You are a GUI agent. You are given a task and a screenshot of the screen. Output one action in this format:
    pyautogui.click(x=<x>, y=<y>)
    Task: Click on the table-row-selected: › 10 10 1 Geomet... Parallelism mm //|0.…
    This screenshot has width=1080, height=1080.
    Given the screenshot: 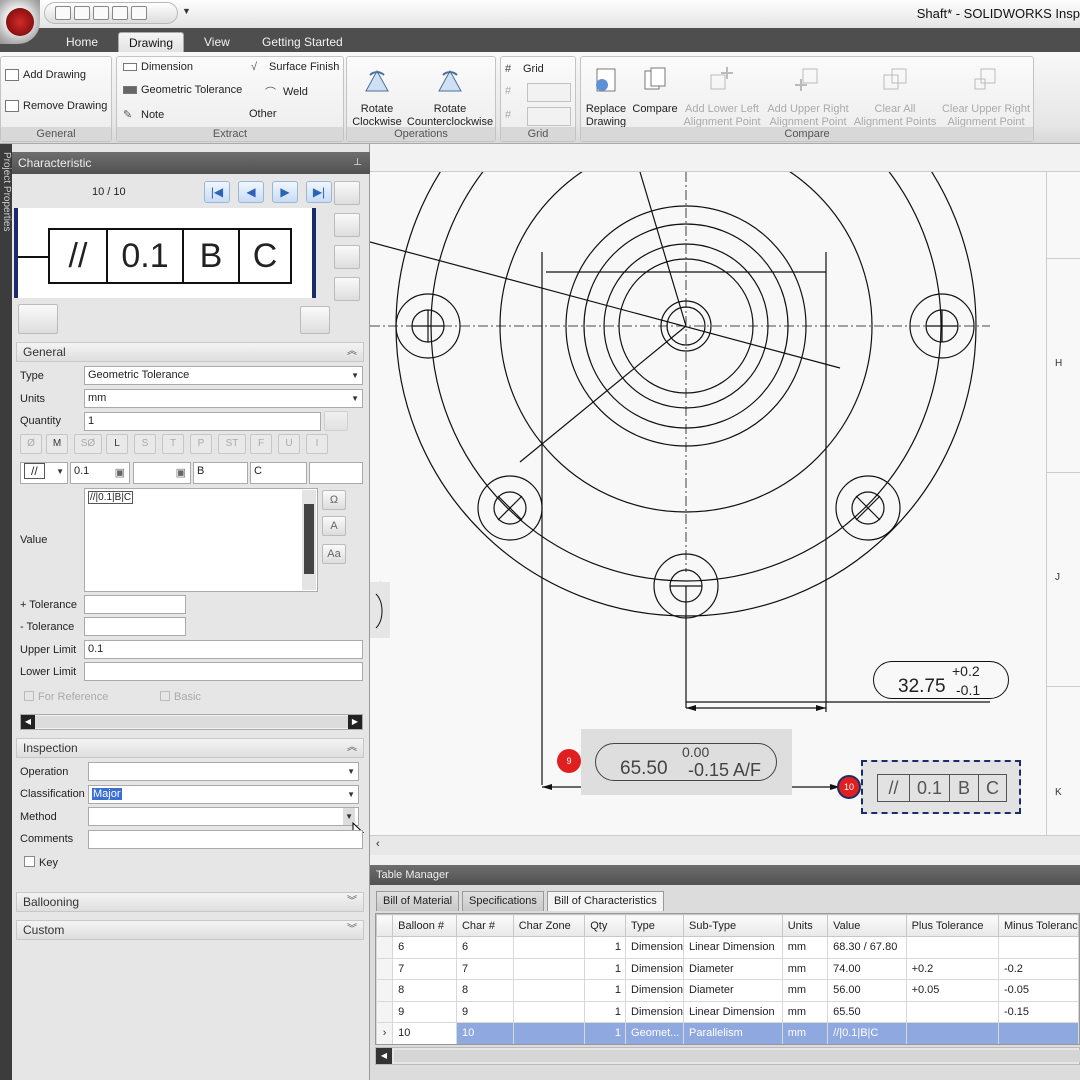 What is the action you would take?
    pyautogui.click(x=727, y=1033)
    